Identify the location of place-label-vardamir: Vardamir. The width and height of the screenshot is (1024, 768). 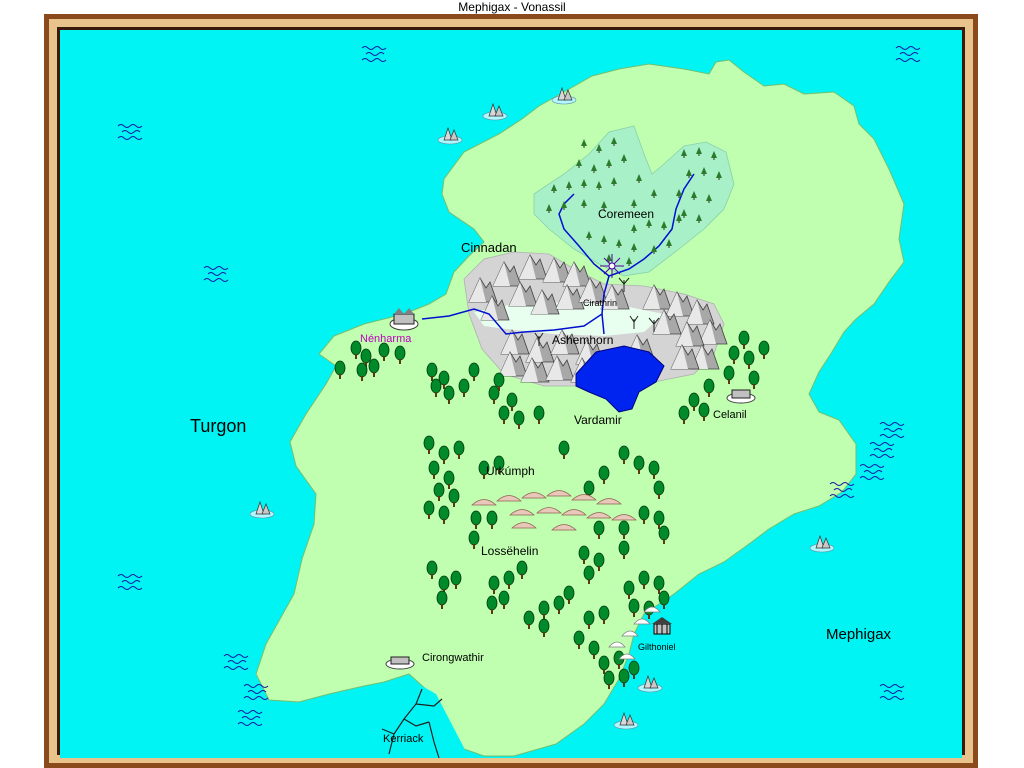
(598, 420).